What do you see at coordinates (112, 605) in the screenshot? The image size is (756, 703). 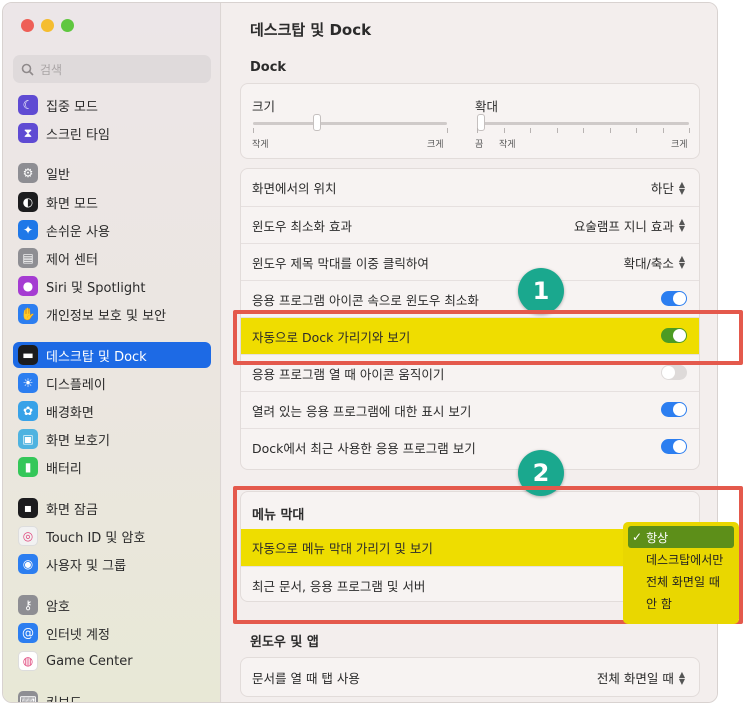 I see `sidebar-item: ⚷ 암호` at bounding box center [112, 605].